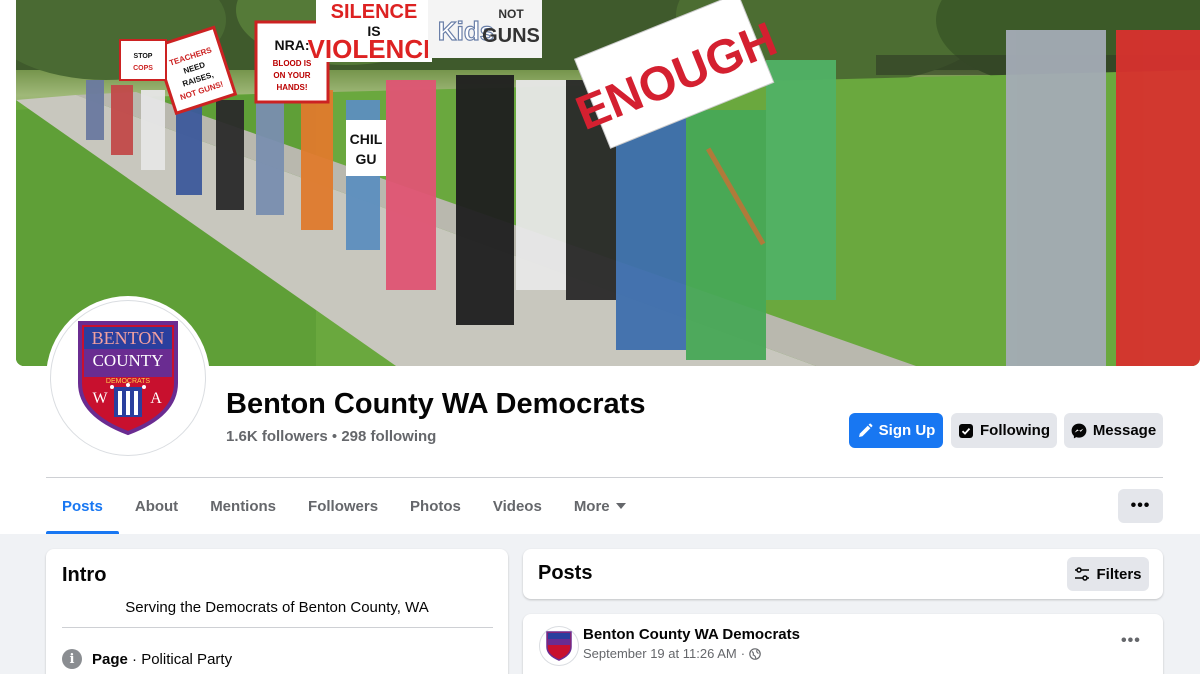 This screenshot has height=674, width=1200. Describe the element at coordinates (966, 430) in the screenshot. I see `following-check-icon` at that location.